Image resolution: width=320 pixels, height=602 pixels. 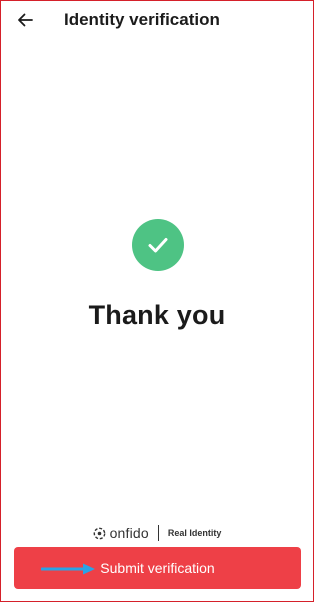 I want to click on arrow-left-icon, so click(x=25, y=20).